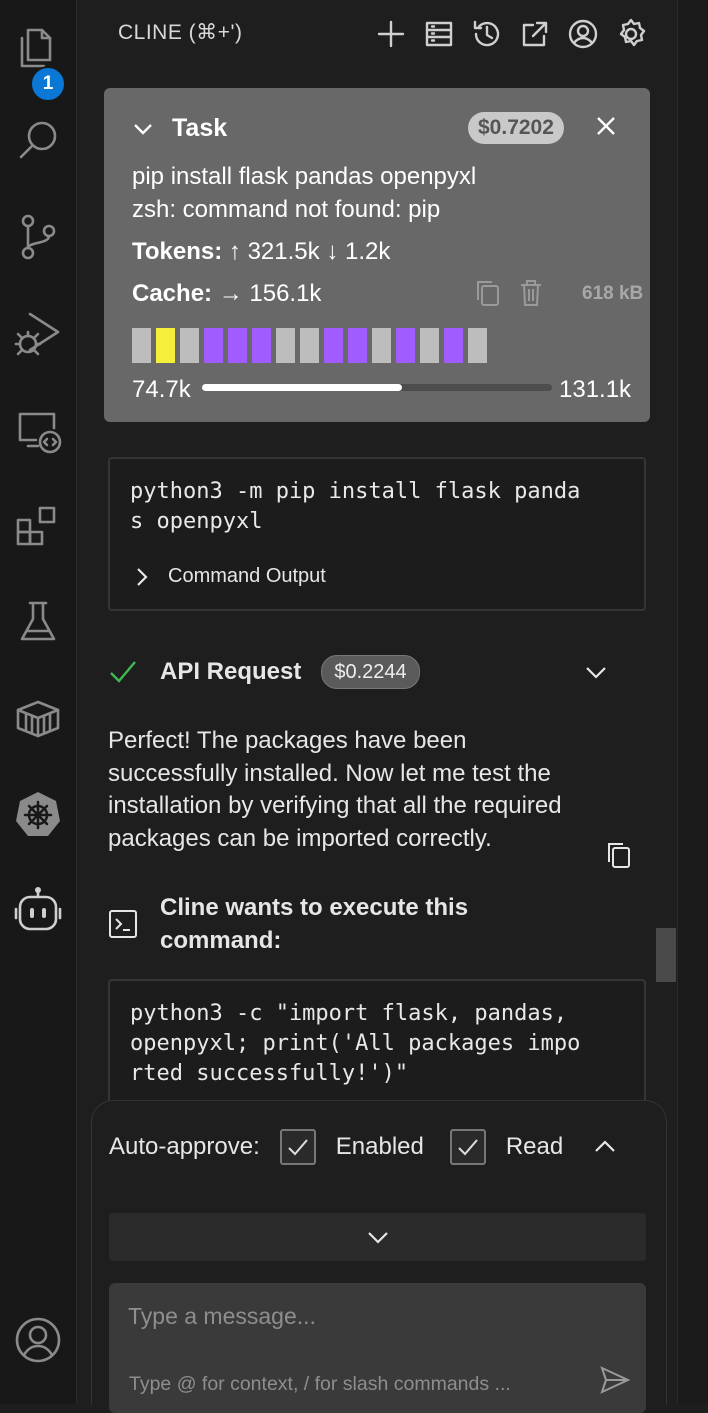  Describe the element at coordinates (142, 576) in the screenshot. I see `chevron-right-icon` at that location.